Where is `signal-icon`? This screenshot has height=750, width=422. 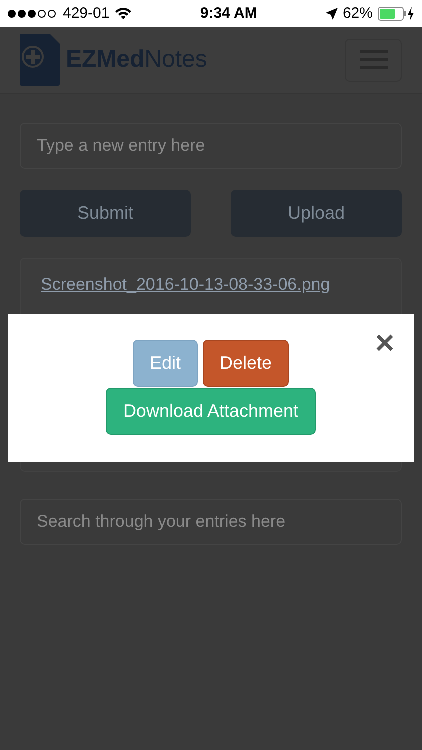 signal-icon is located at coordinates (33, 14).